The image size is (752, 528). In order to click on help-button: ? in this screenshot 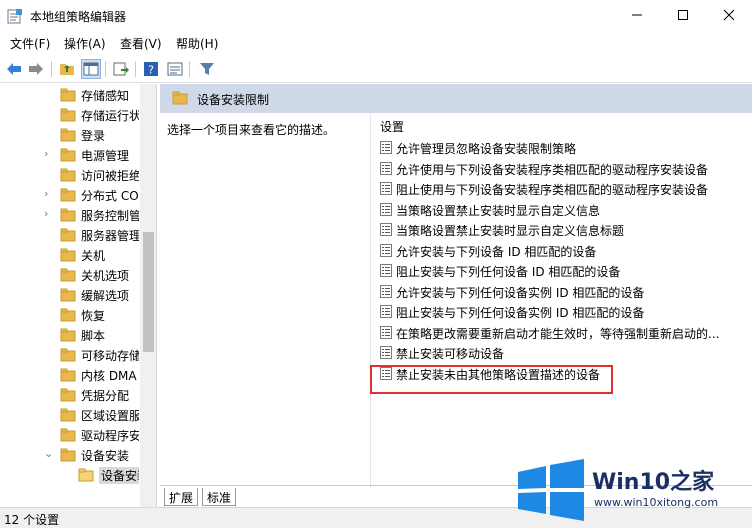, I will do `click(151, 69)`.